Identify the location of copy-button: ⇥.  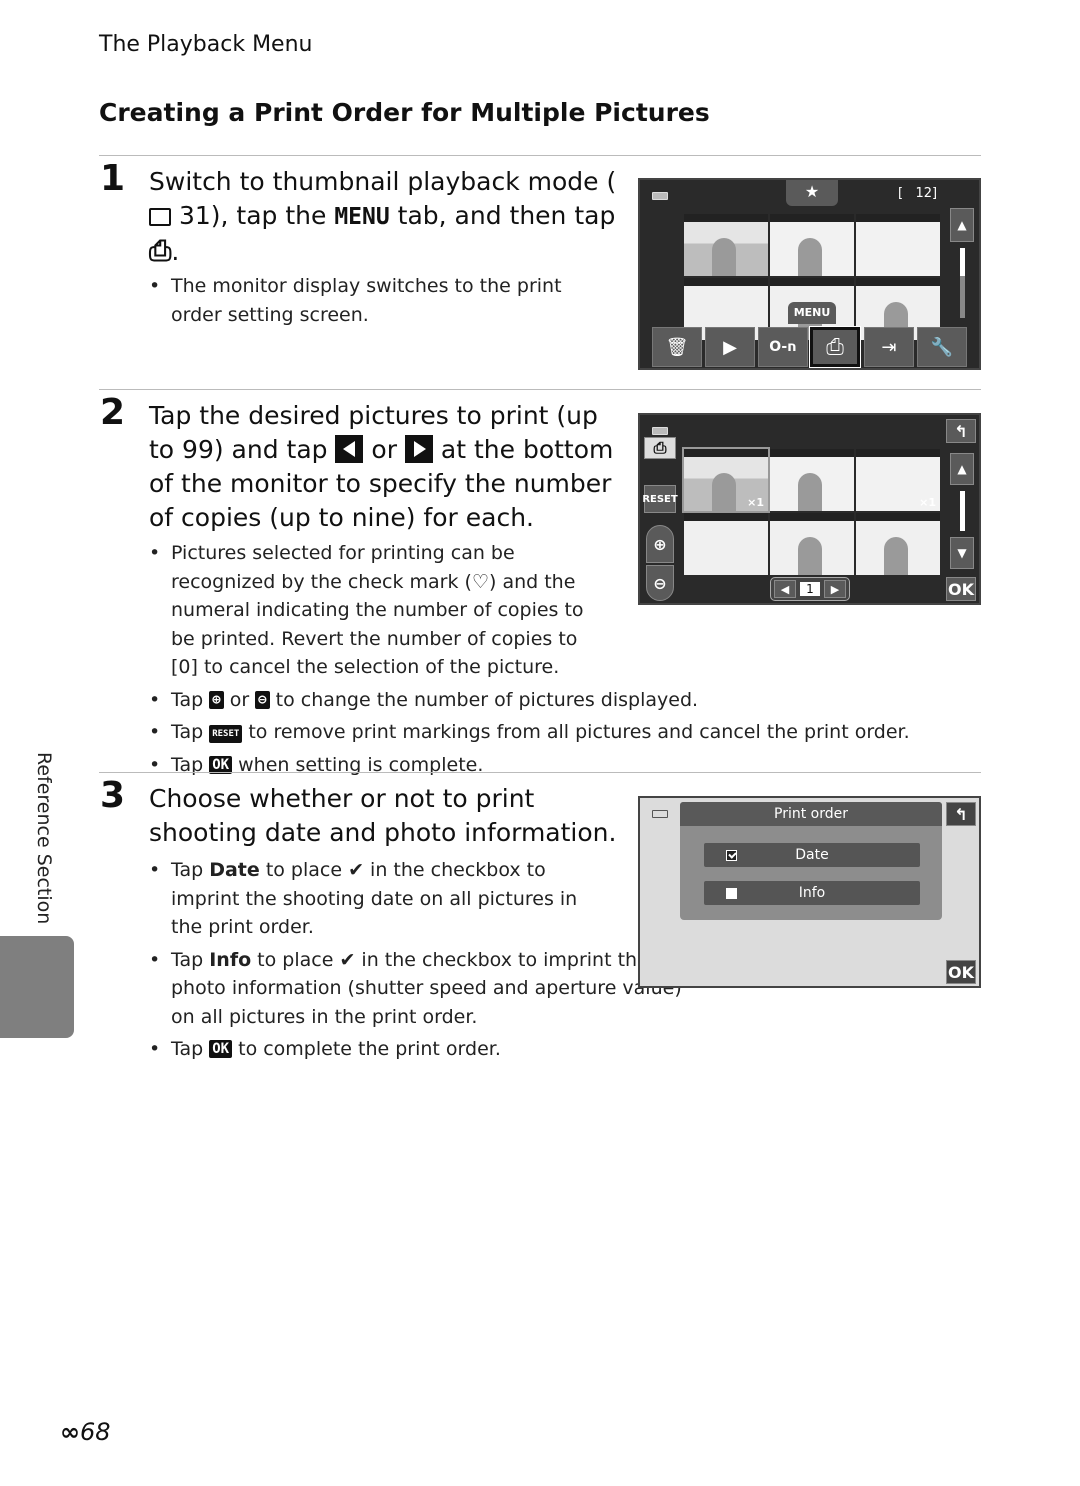
(889, 347).